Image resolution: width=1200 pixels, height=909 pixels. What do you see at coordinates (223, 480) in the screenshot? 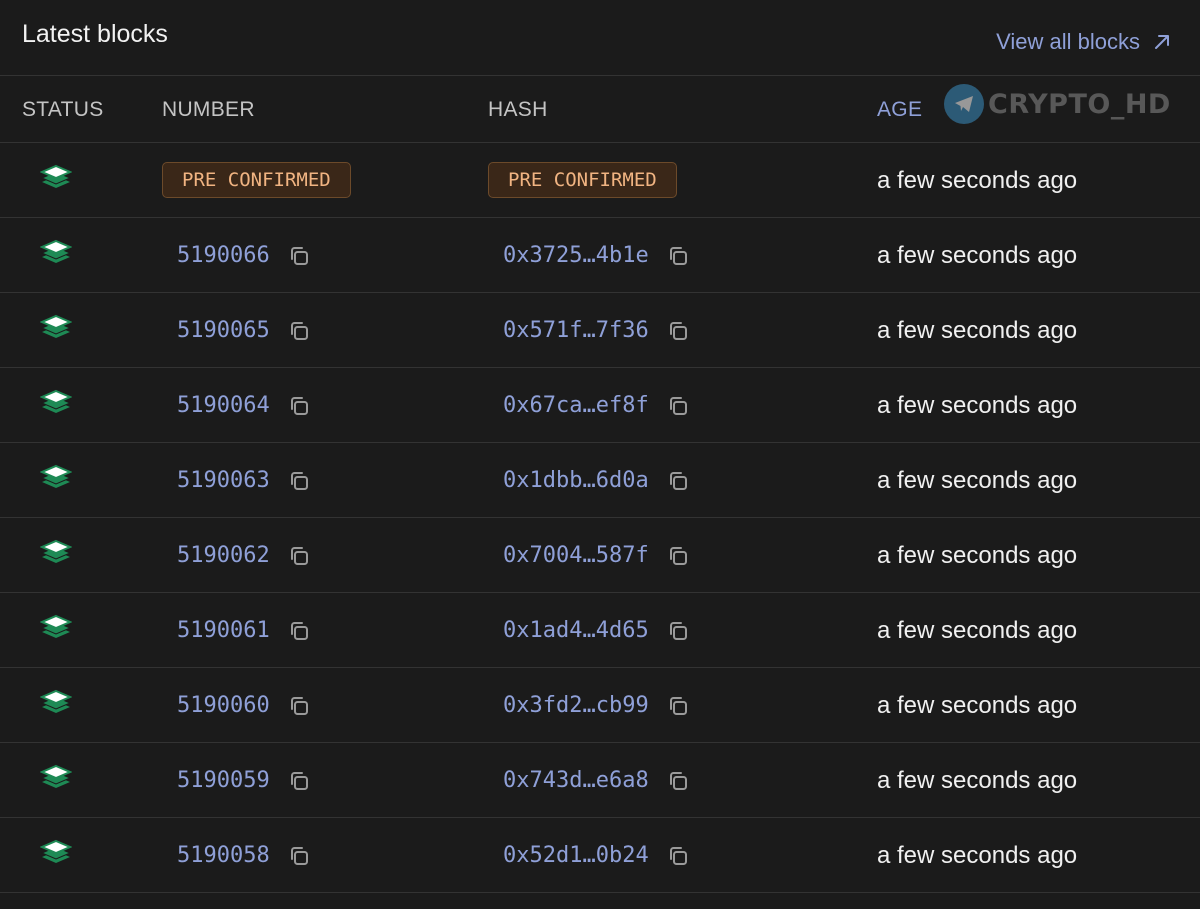
I see `block-number-link: 5190063` at bounding box center [223, 480].